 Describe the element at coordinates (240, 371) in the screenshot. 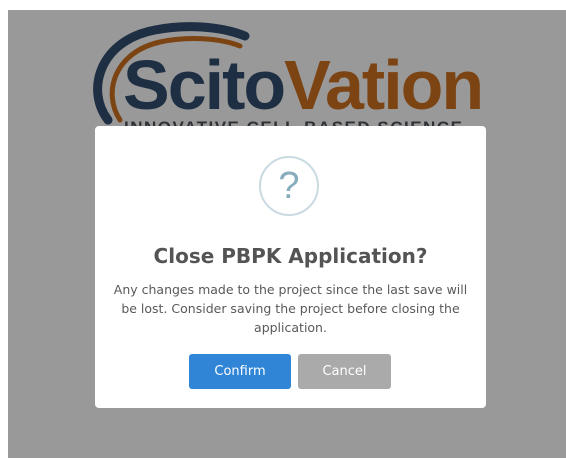

I see `confirm-button: Confirm` at that location.